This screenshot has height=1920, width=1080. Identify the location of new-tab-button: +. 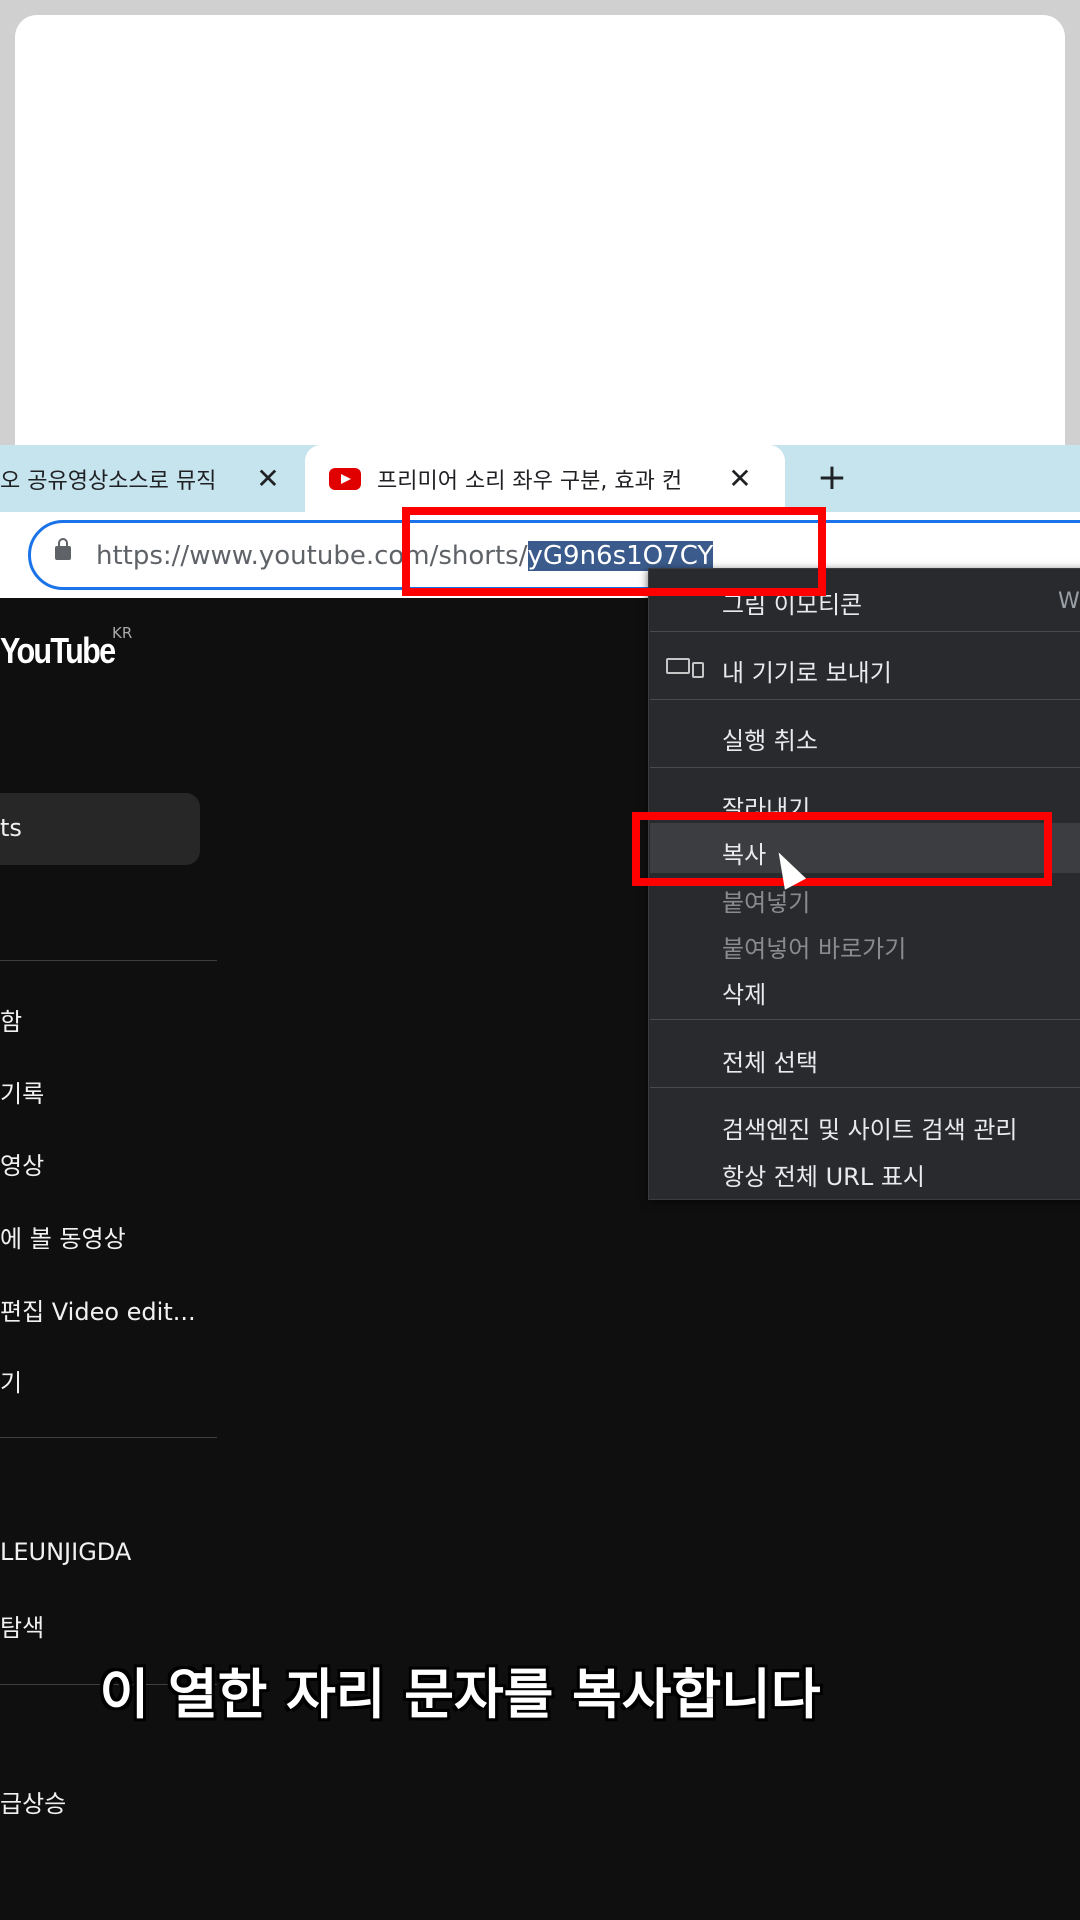
(832, 478).